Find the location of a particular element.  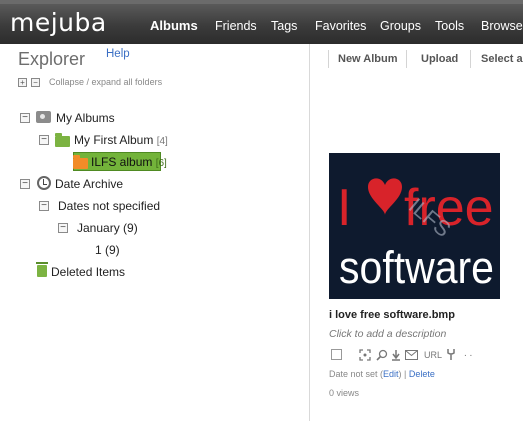

my-first-album-toggle: − is located at coordinates (44, 140).